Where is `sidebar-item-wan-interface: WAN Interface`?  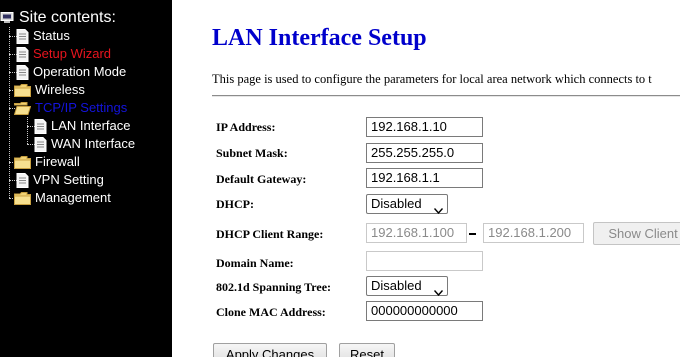 sidebar-item-wan-interface: WAN Interface is located at coordinates (84, 144).